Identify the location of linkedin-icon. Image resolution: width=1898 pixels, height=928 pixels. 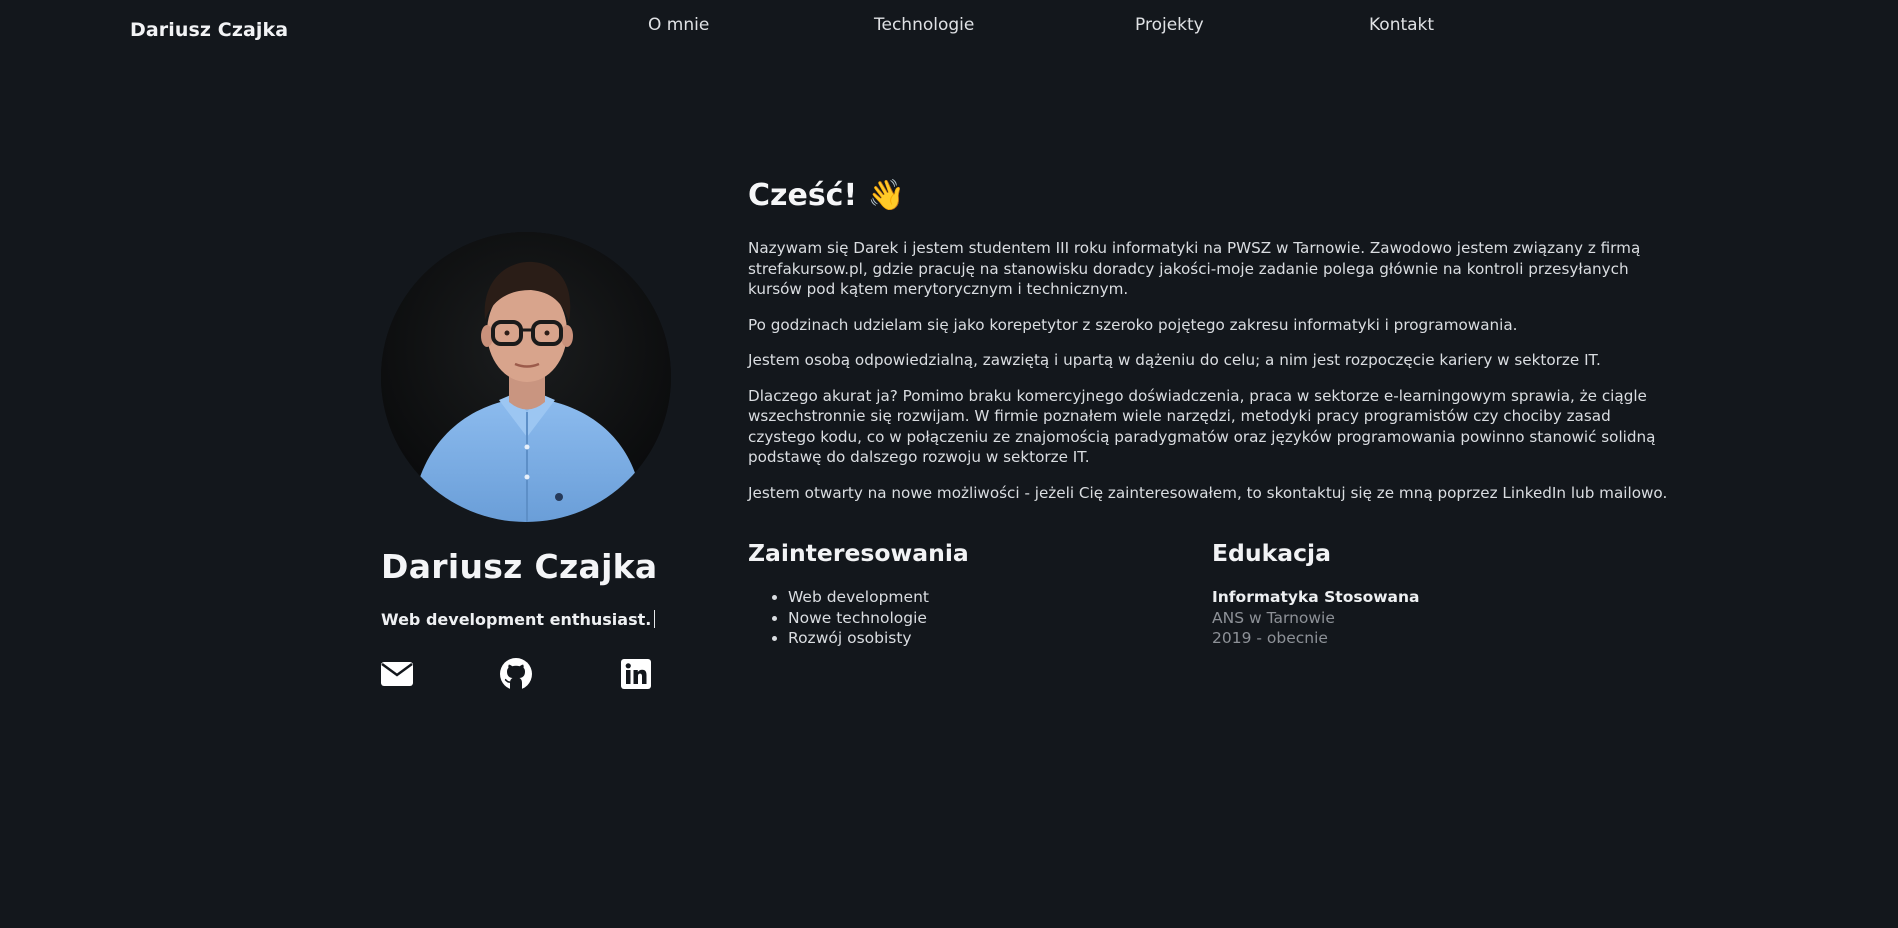
(636, 674).